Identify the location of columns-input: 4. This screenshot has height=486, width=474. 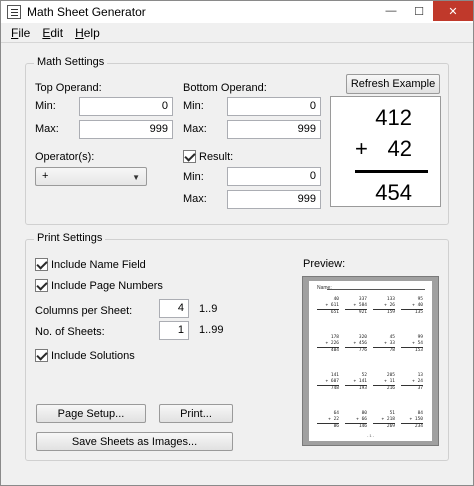
(174, 308).